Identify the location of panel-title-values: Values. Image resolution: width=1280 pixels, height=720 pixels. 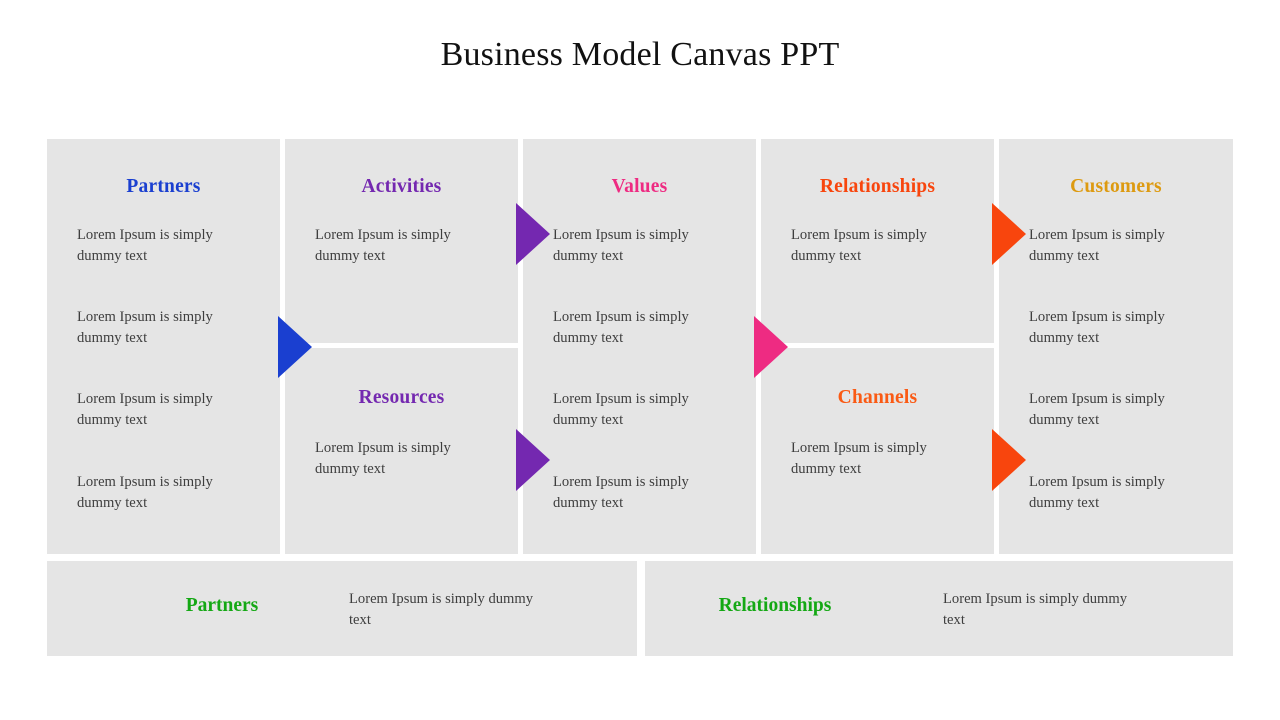
(639, 186).